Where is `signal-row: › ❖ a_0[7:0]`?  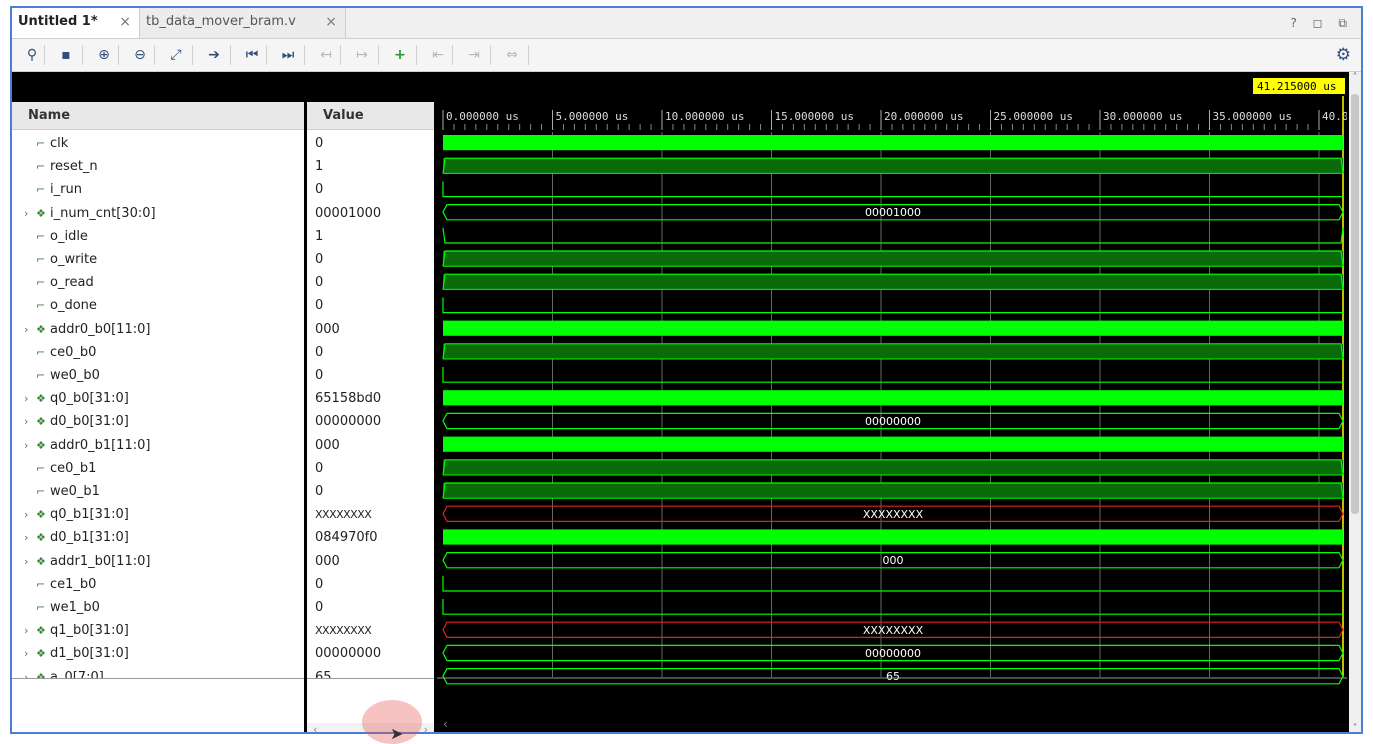 signal-row: › ❖ a_0[7:0] is located at coordinates (158, 672).